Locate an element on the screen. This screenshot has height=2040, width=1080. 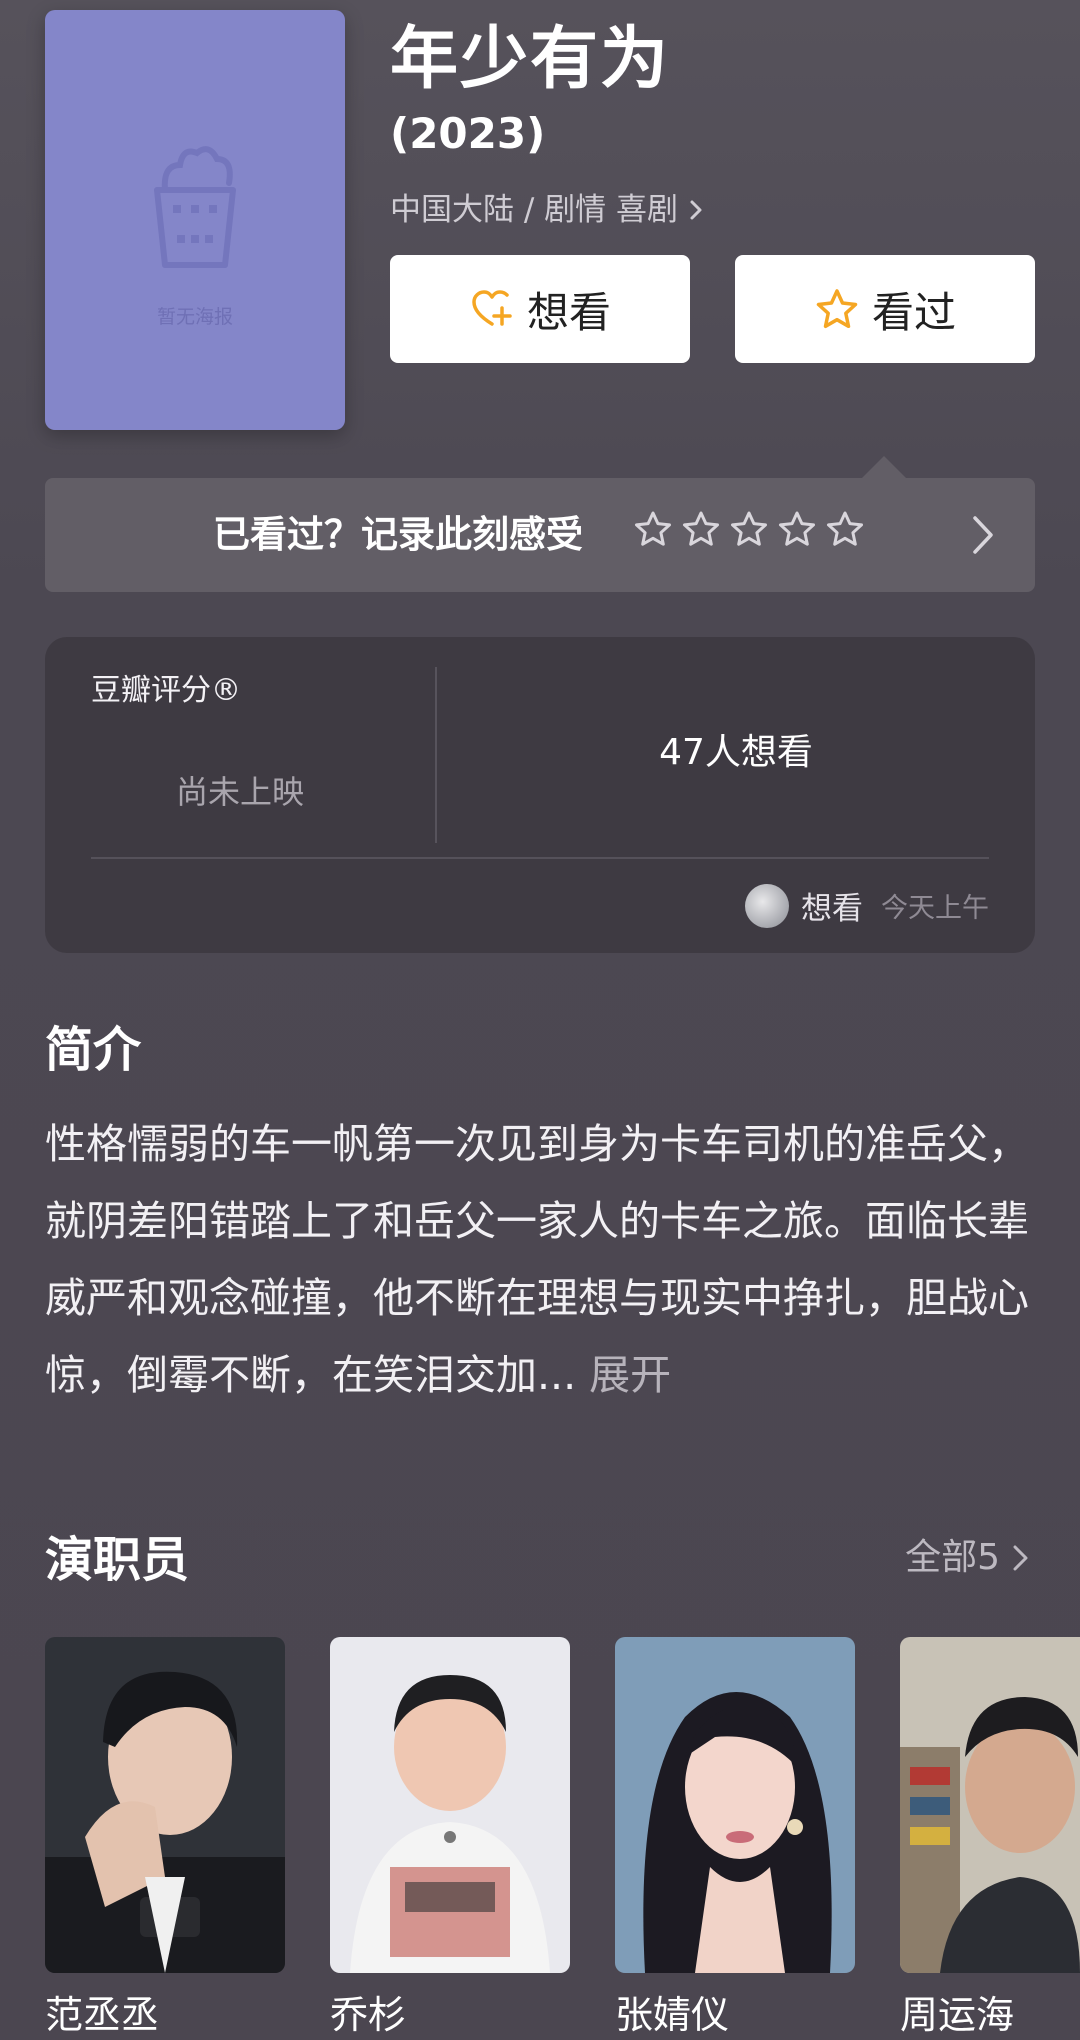
heart-plus-icon is located at coordinates (492, 308).